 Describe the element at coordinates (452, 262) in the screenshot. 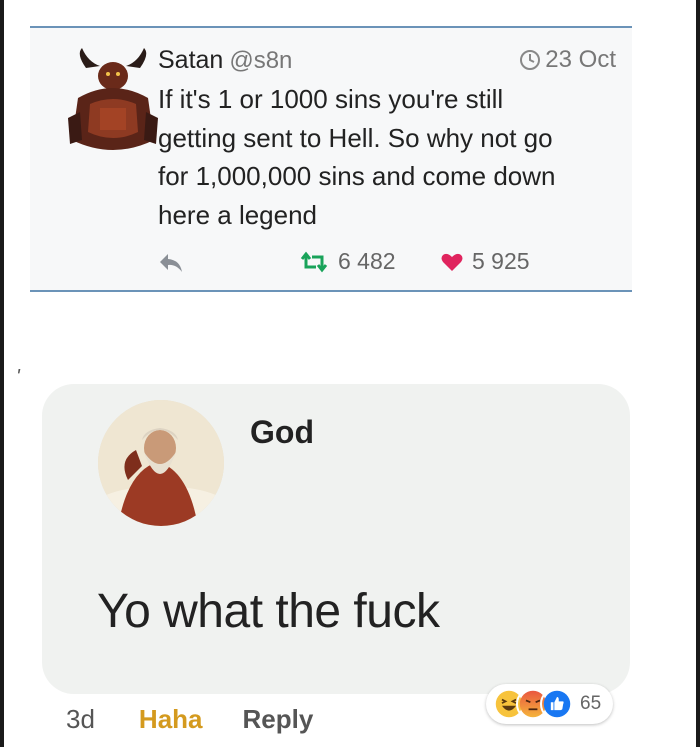

I see `heart-icon` at that location.